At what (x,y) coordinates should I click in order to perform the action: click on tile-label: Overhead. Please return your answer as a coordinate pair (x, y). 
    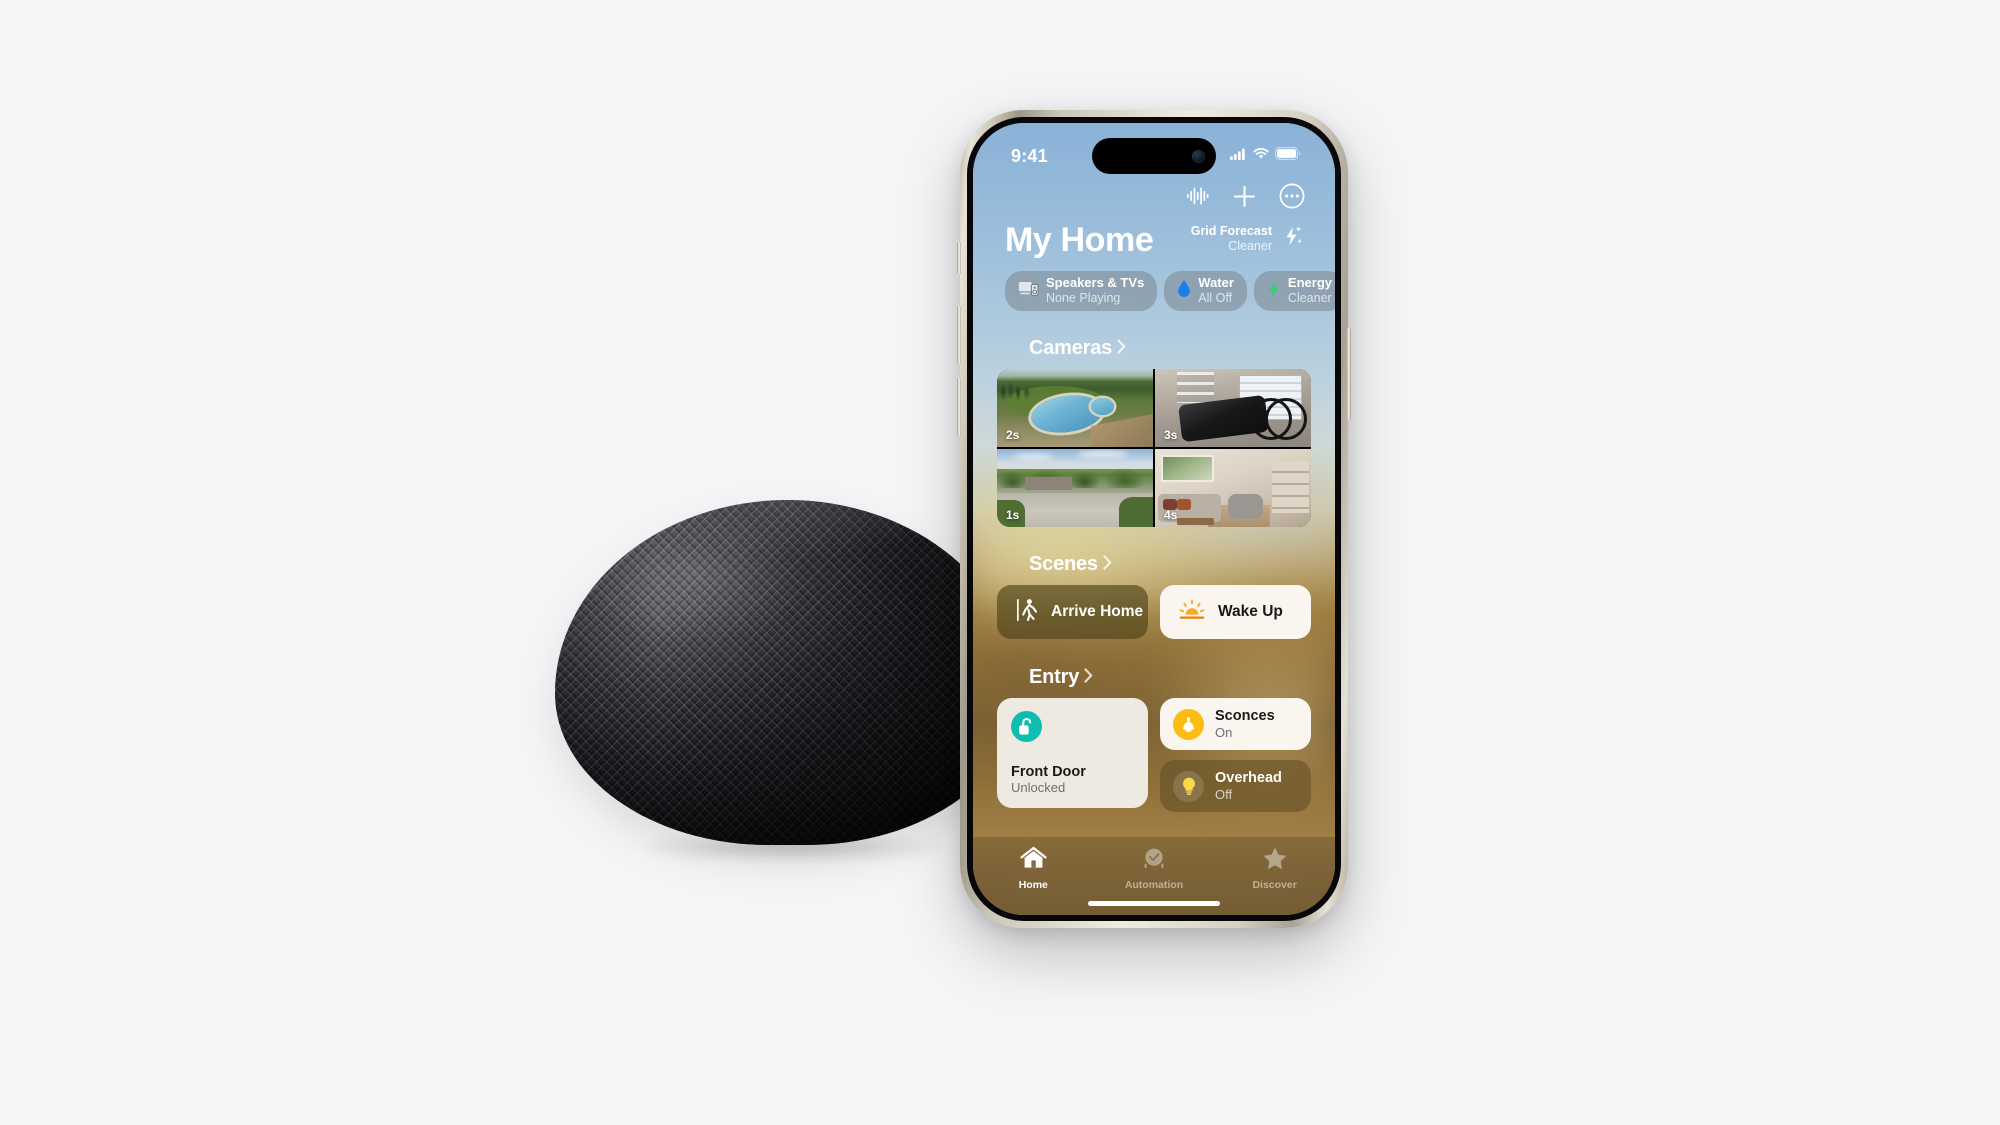
    Looking at the image, I should click on (1248, 777).